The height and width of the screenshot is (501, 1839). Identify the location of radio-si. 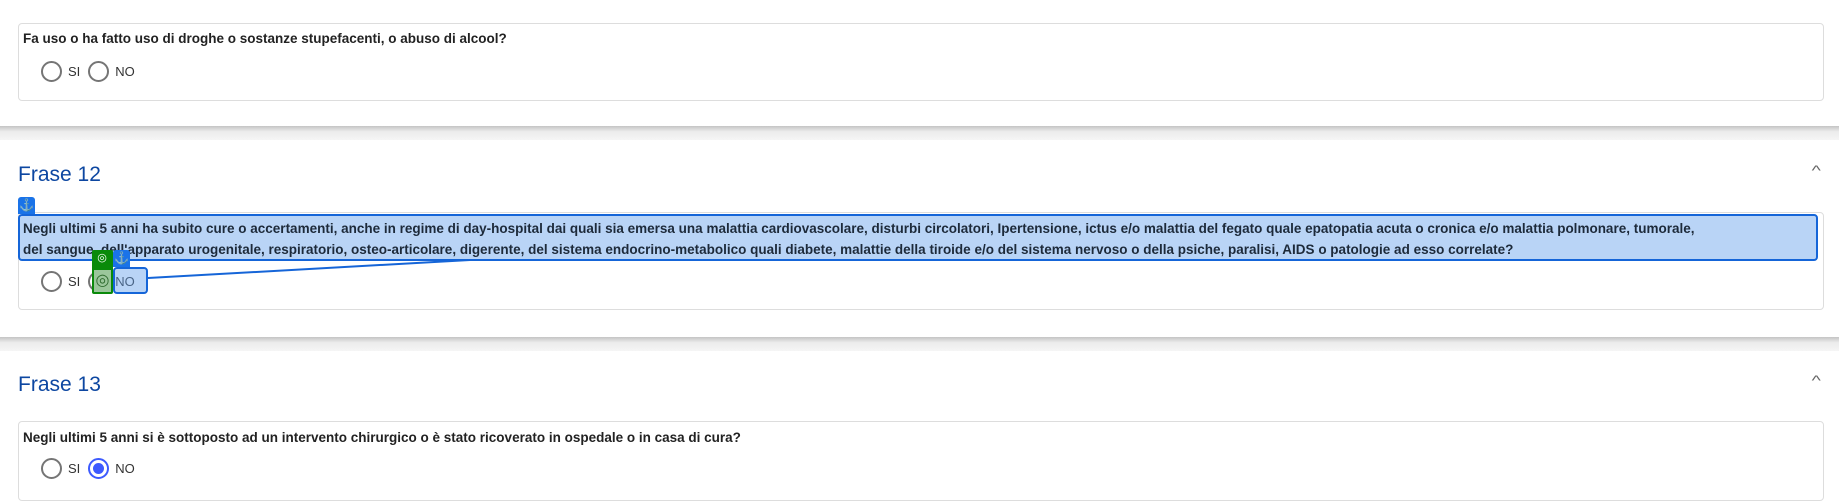
(51, 468).